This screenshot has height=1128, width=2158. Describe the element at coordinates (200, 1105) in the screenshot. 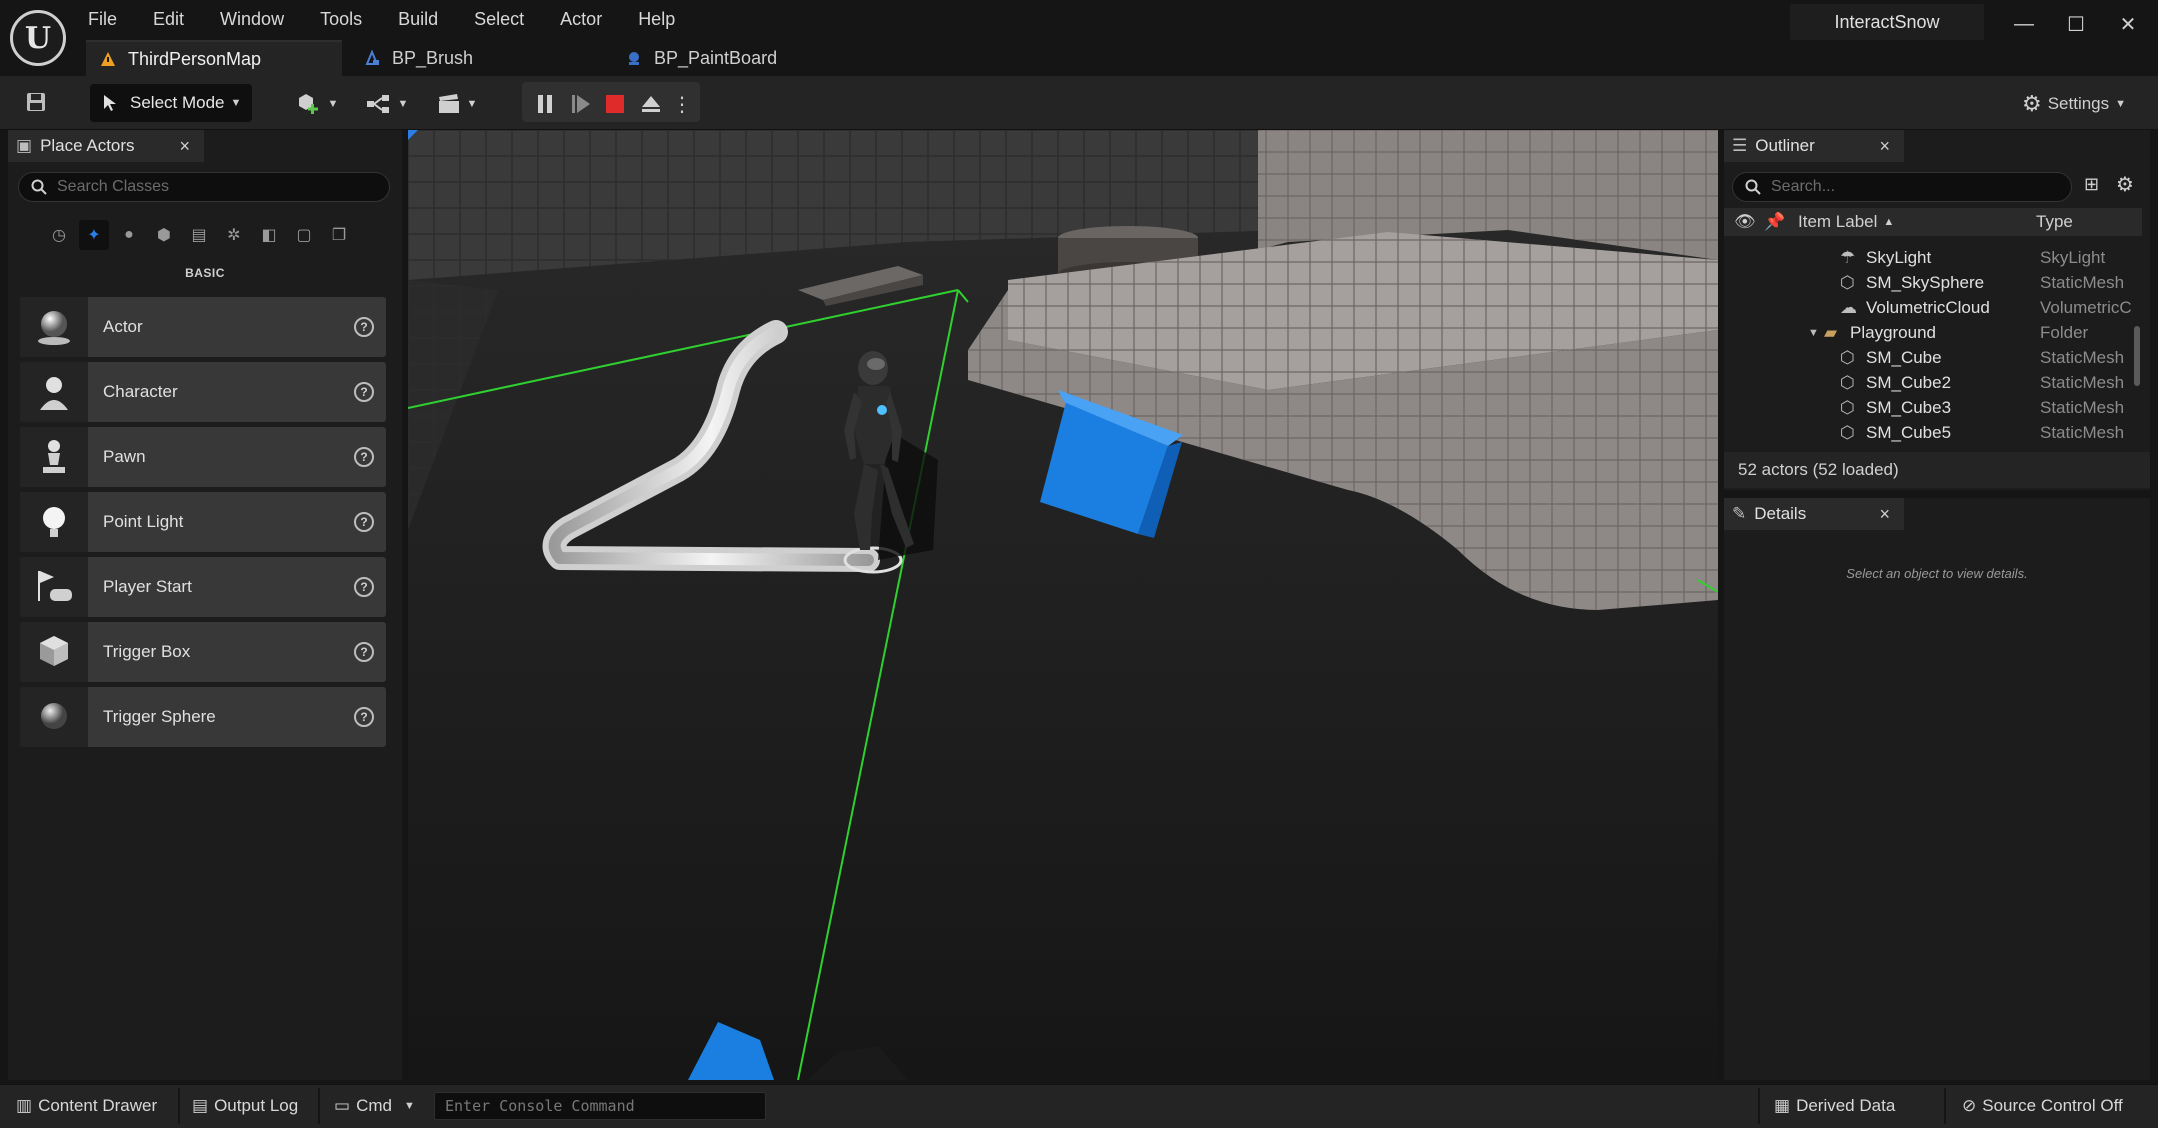

I see `output-log-icon: ▤` at that location.